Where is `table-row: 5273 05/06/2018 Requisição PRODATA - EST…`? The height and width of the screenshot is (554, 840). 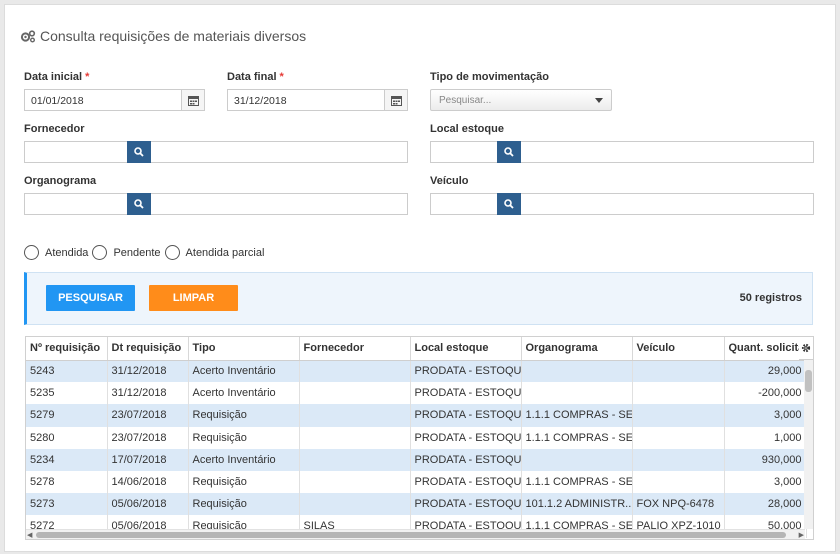
table-row: 5273 05/06/2018 Requisição PRODATA - EST… is located at coordinates (416, 504).